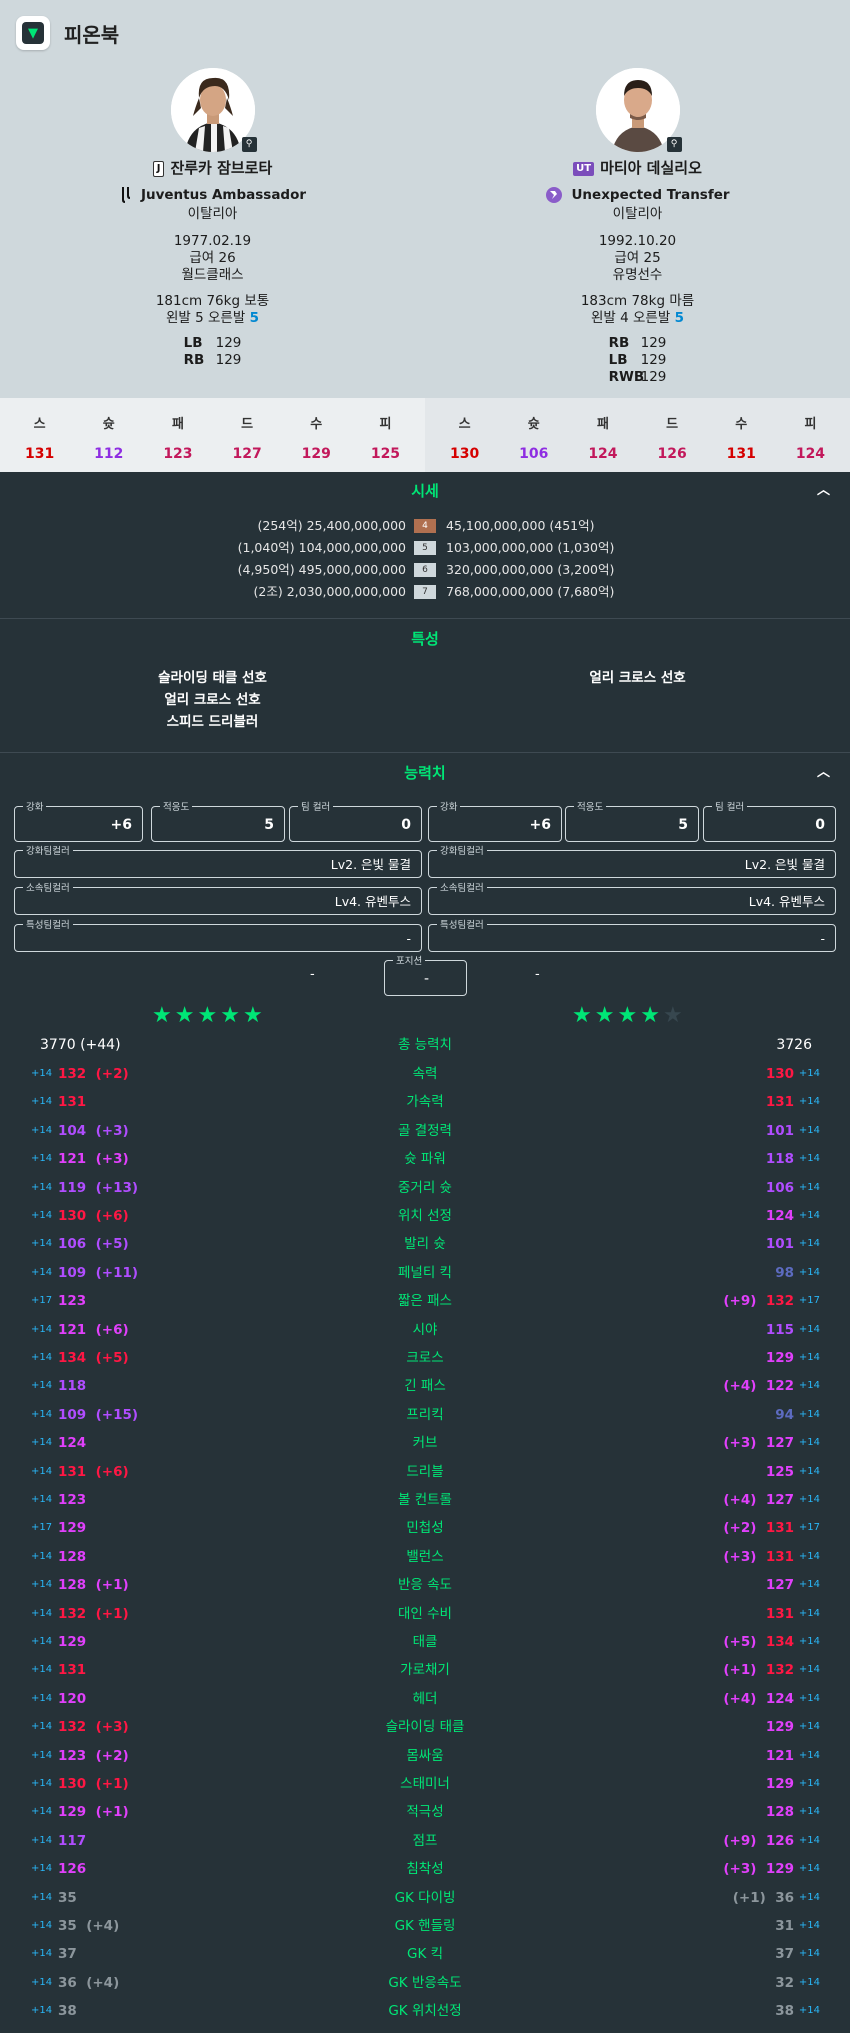 Image resolution: width=850 pixels, height=2033 pixels. What do you see at coordinates (603, 454) in the screenshot?
I see `summary-stat-value: 124` at bounding box center [603, 454].